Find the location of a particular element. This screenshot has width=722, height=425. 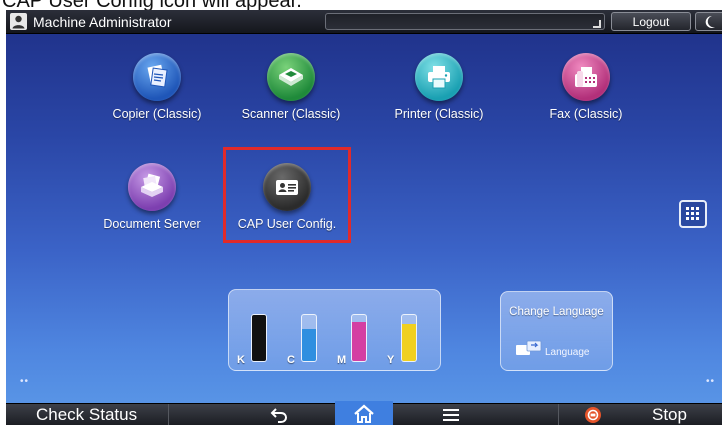

change-language-widget: Change Language Language is located at coordinates (556, 331).